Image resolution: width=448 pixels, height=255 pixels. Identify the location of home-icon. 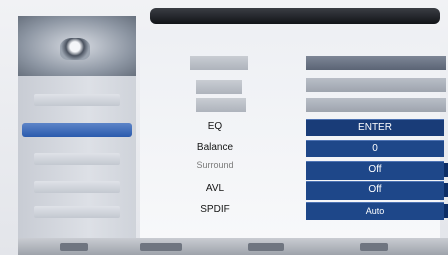
(75, 49).